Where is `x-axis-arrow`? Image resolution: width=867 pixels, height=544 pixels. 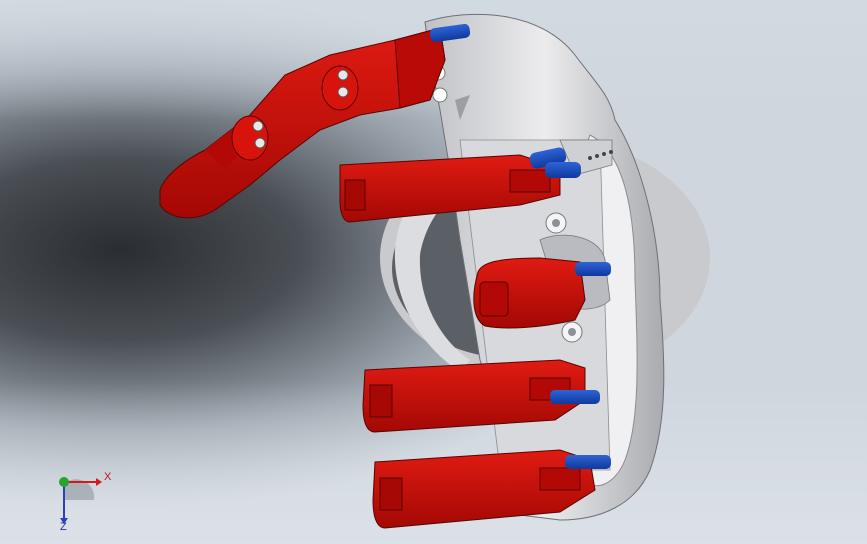 x-axis-arrow is located at coordinates (99, 482).